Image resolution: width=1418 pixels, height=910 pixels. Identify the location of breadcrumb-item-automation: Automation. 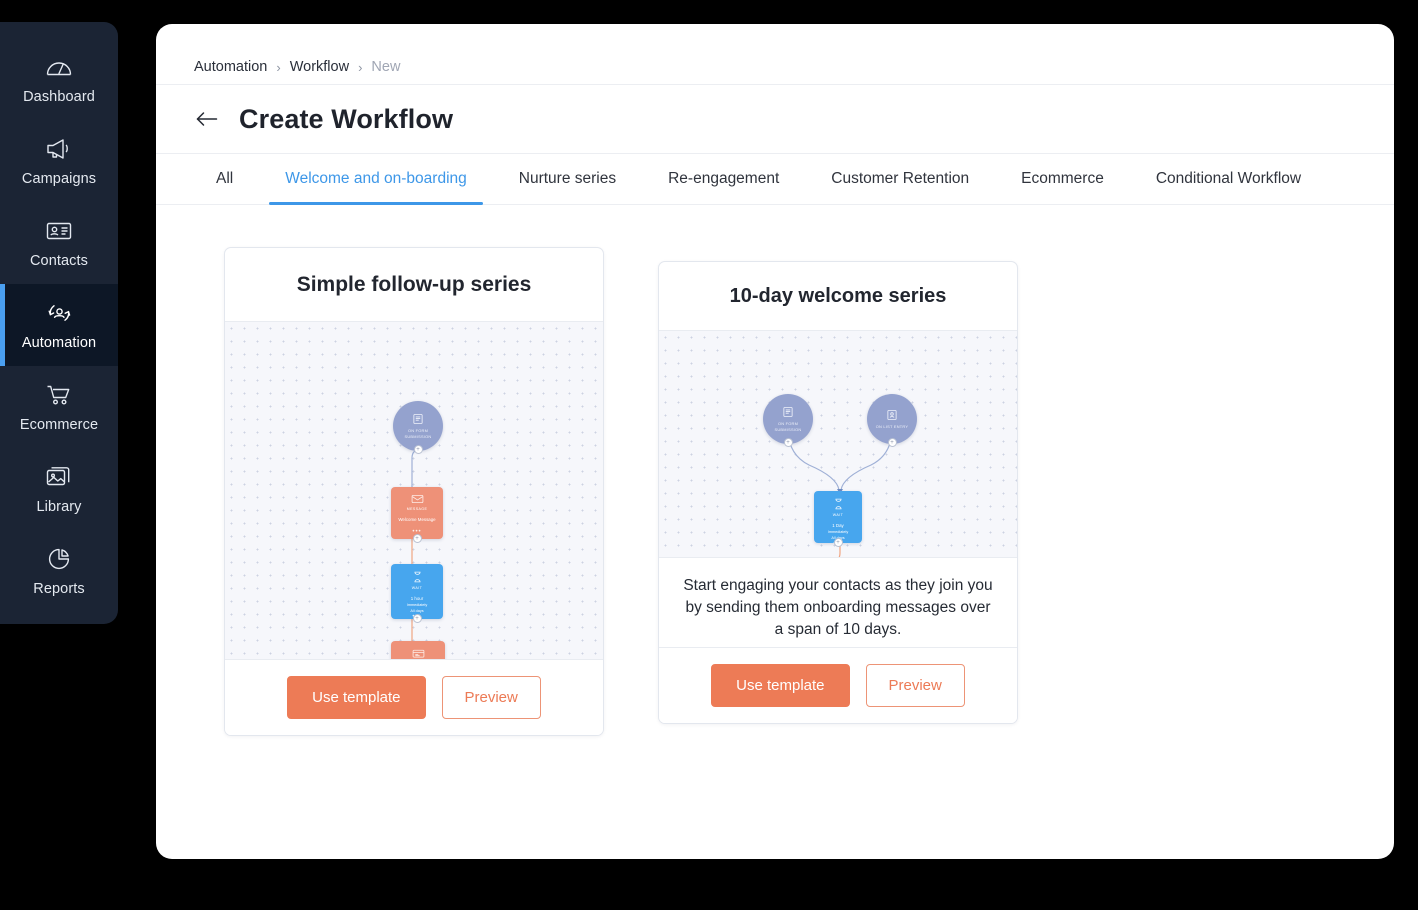
(230, 67).